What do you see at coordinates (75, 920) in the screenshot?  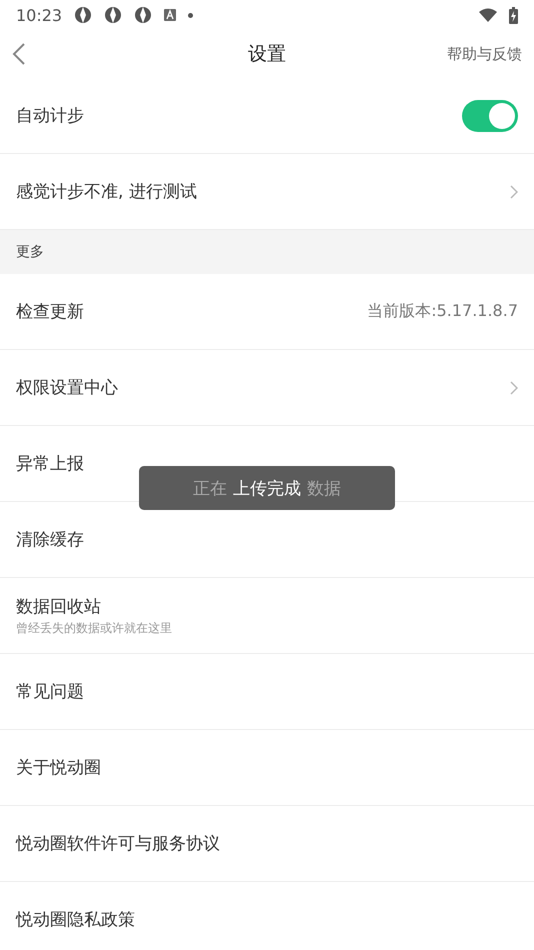 I see `setting-label: 悦动圈隐私政策` at bounding box center [75, 920].